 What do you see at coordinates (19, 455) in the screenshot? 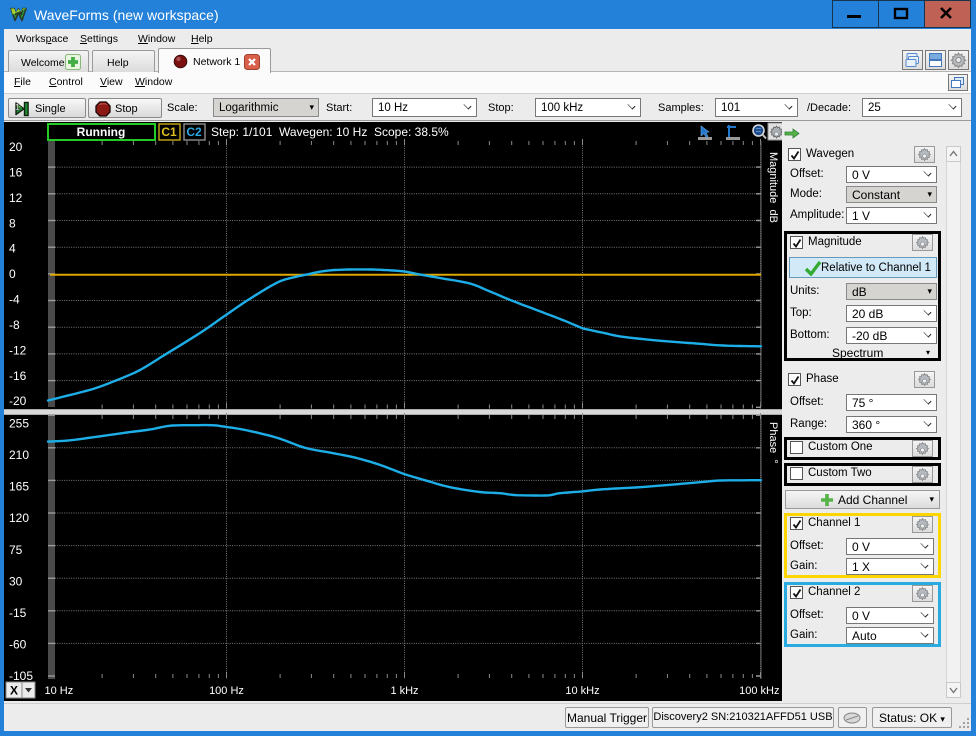
I see `svg-text: 210` at bounding box center [19, 455].